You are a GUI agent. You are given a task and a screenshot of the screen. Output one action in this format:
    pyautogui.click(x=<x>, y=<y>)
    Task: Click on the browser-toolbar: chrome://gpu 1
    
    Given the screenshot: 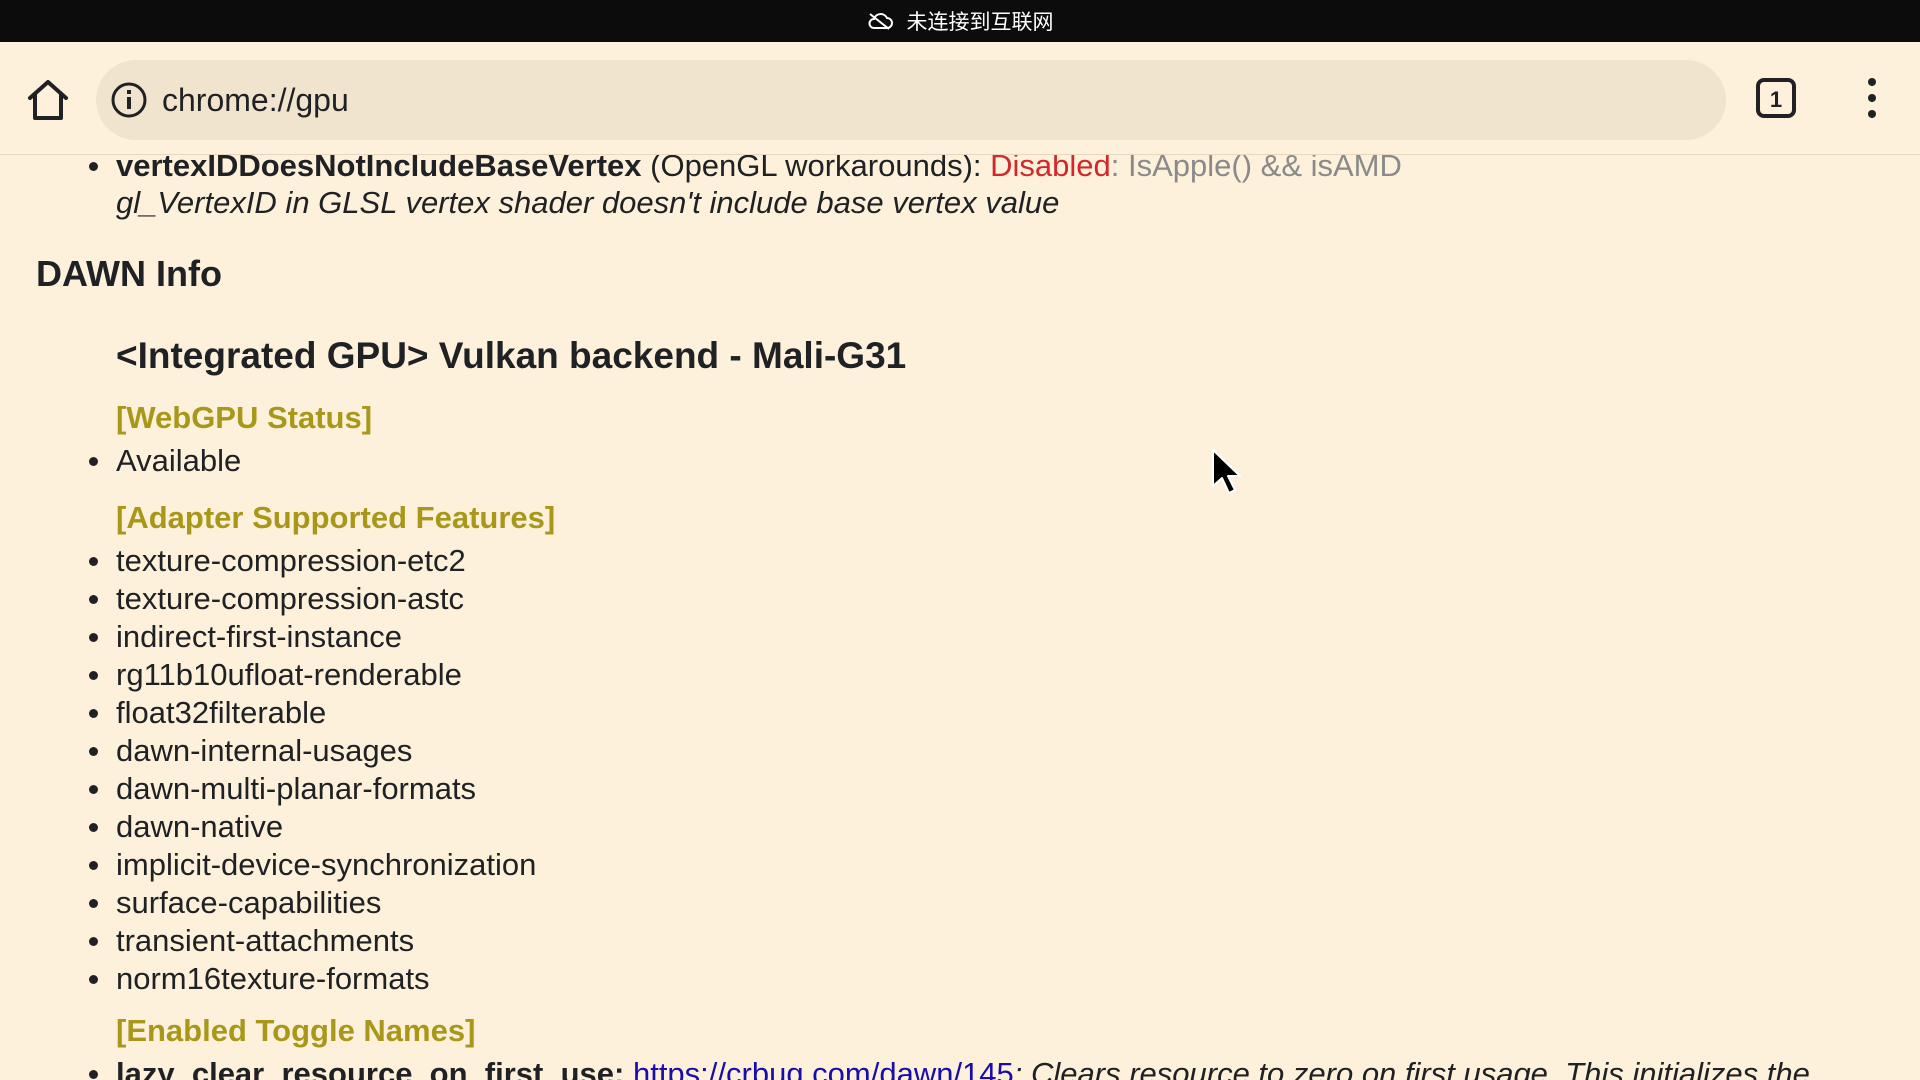 What is the action you would take?
    pyautogui.click(x=960, y=98)
    